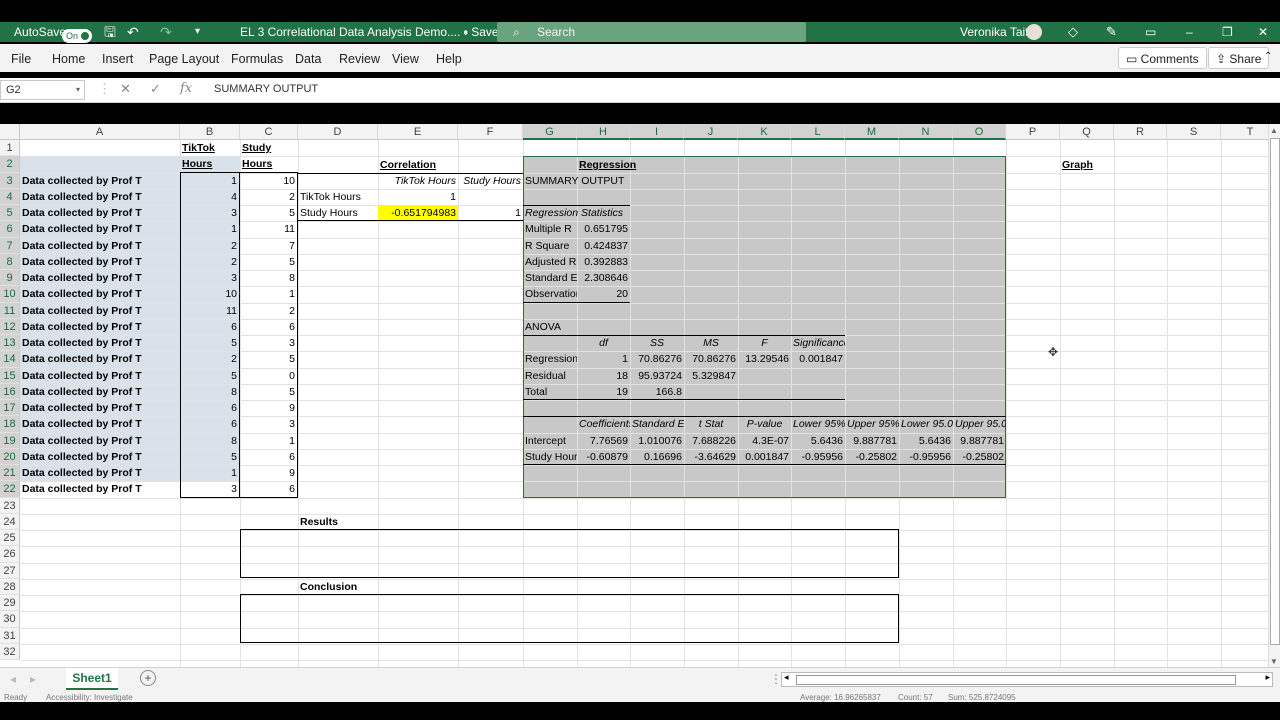  I want to click on row-header: 10, so click(10, 294).